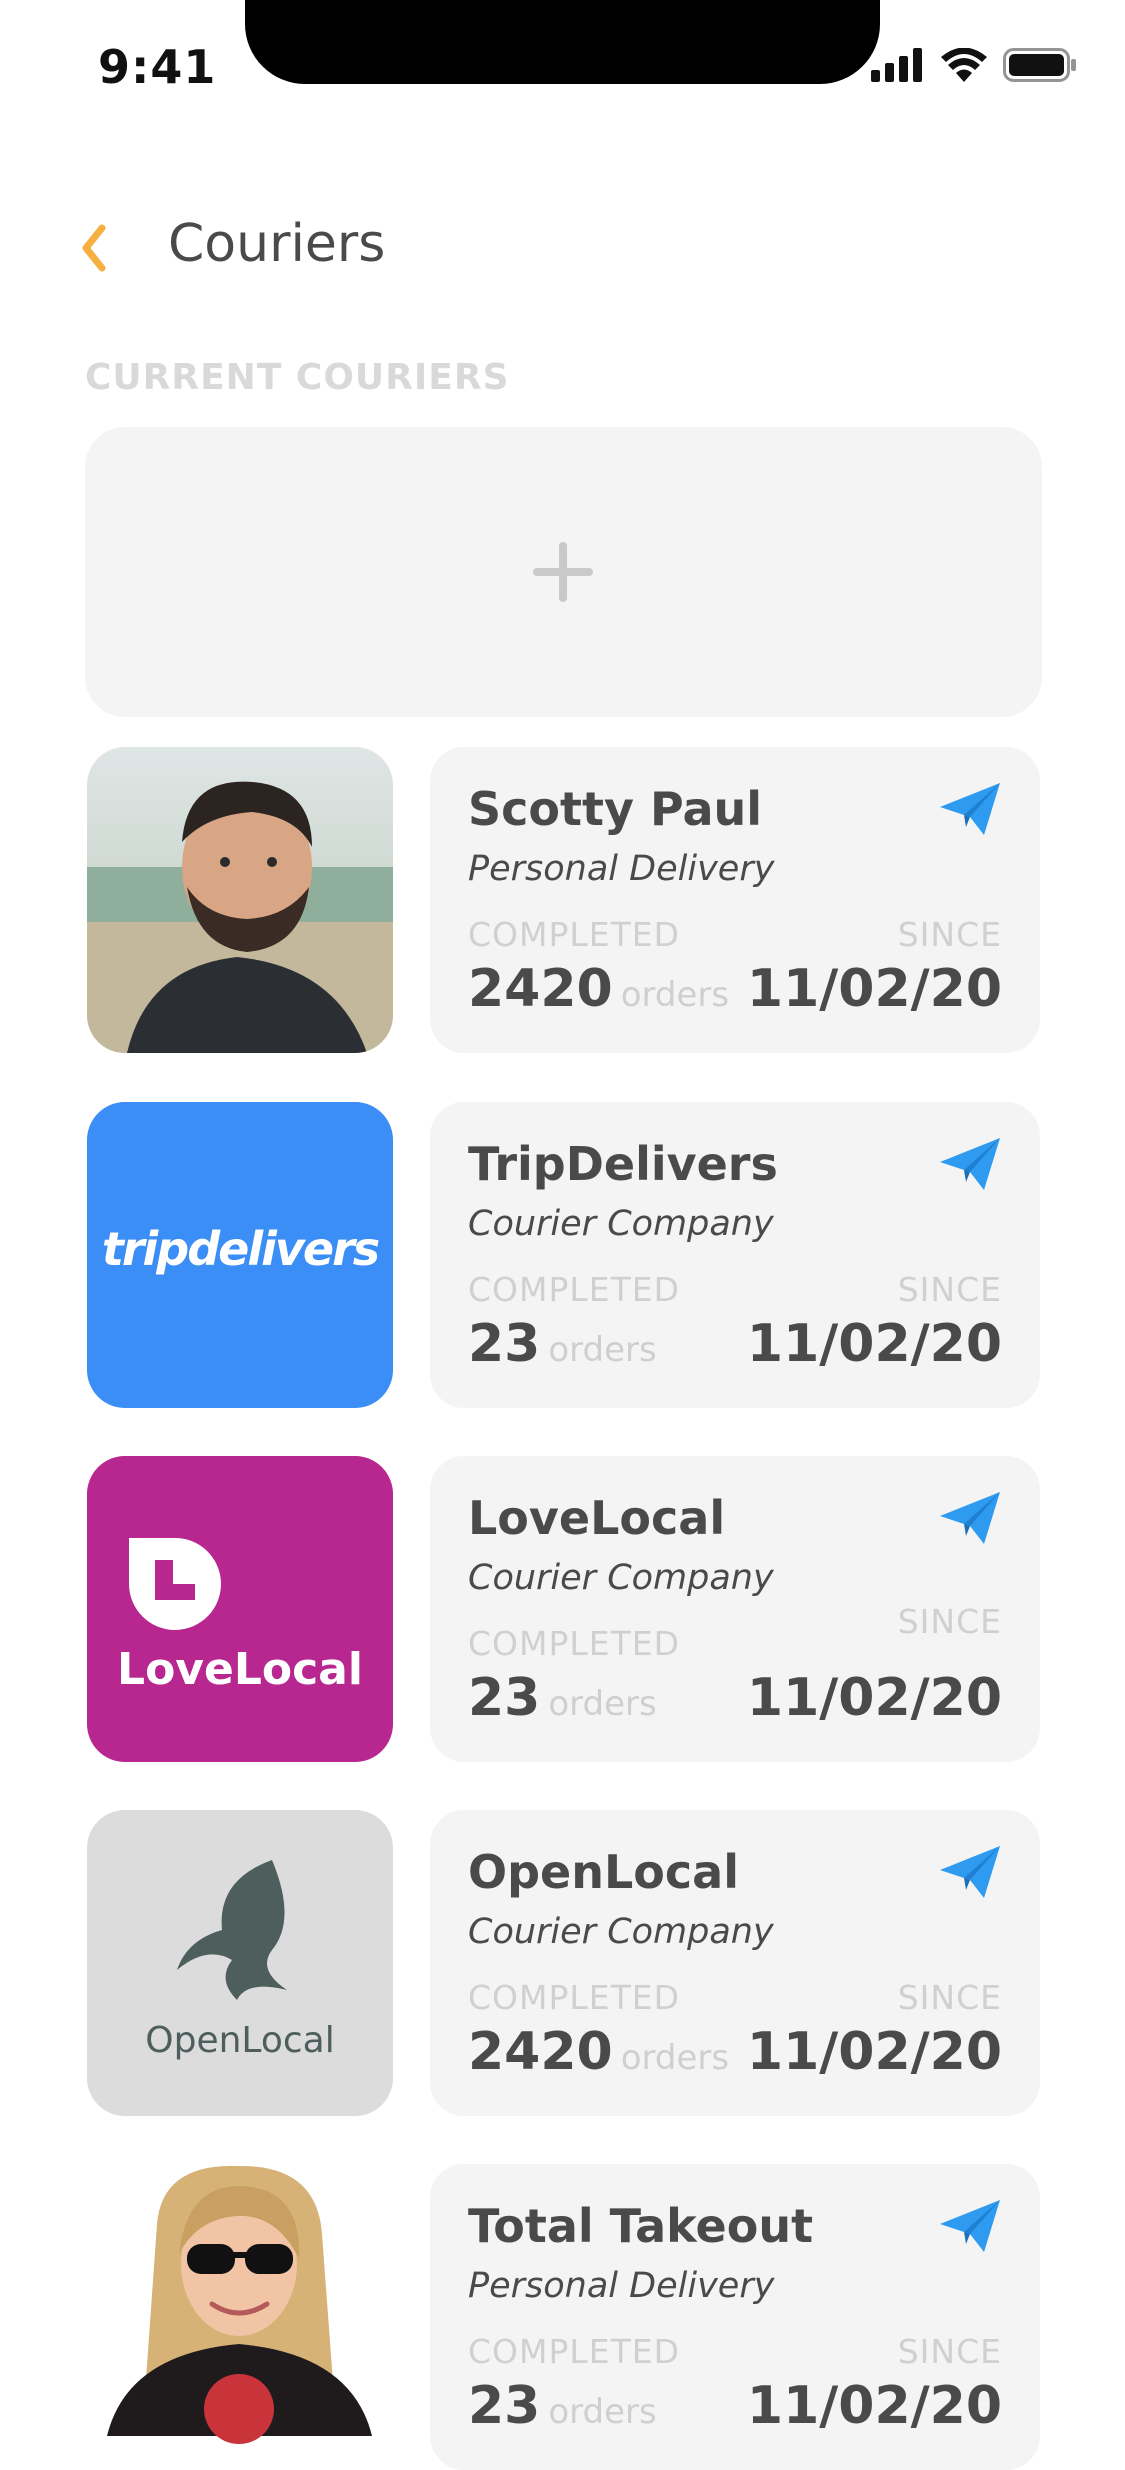 The image size is (1125, 2470). Describe the element at coordinates (297, 377) in the screenshot. I see `section-label: CURRENT COURIERS` at that location.